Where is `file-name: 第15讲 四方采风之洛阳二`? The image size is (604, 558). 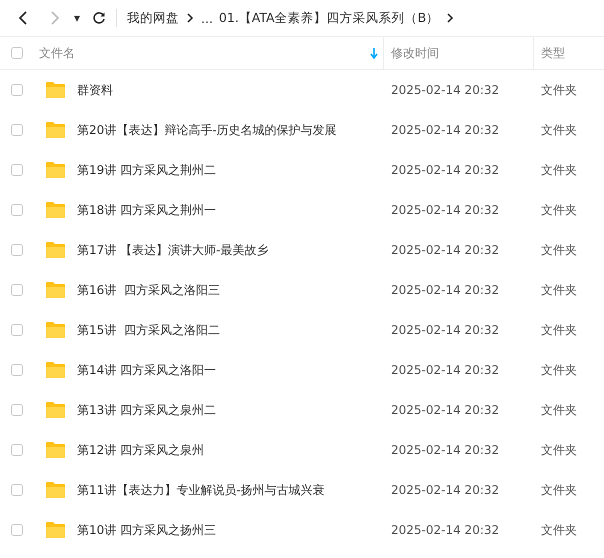
file-name: 第15讲 四方采风之洛阳二 is located at coordinates (148, 330).